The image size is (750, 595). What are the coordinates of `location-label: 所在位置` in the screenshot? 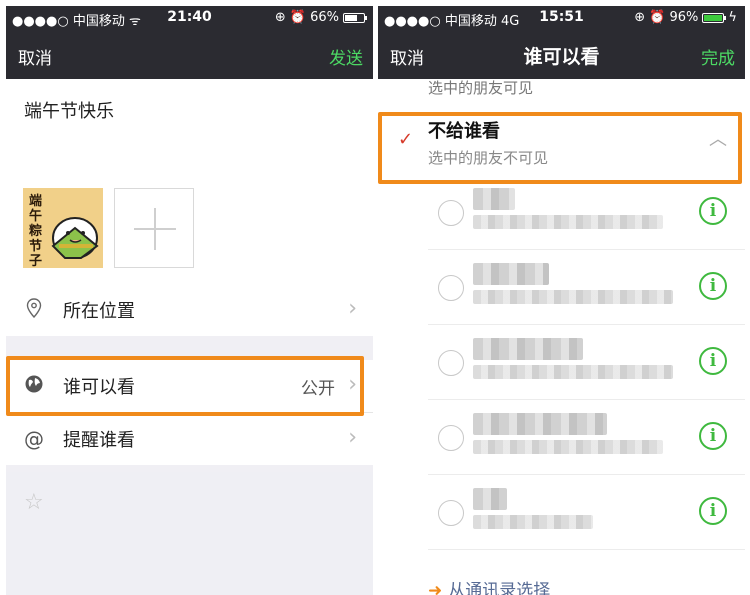 It's located at (99, 311).